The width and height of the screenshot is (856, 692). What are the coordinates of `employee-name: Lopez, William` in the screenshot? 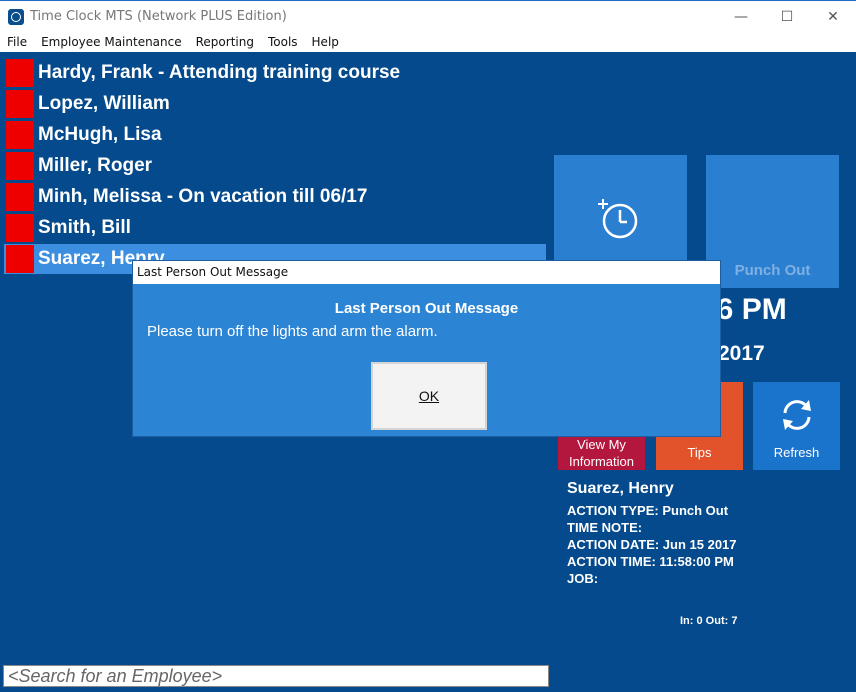 It's located at (104, 103).